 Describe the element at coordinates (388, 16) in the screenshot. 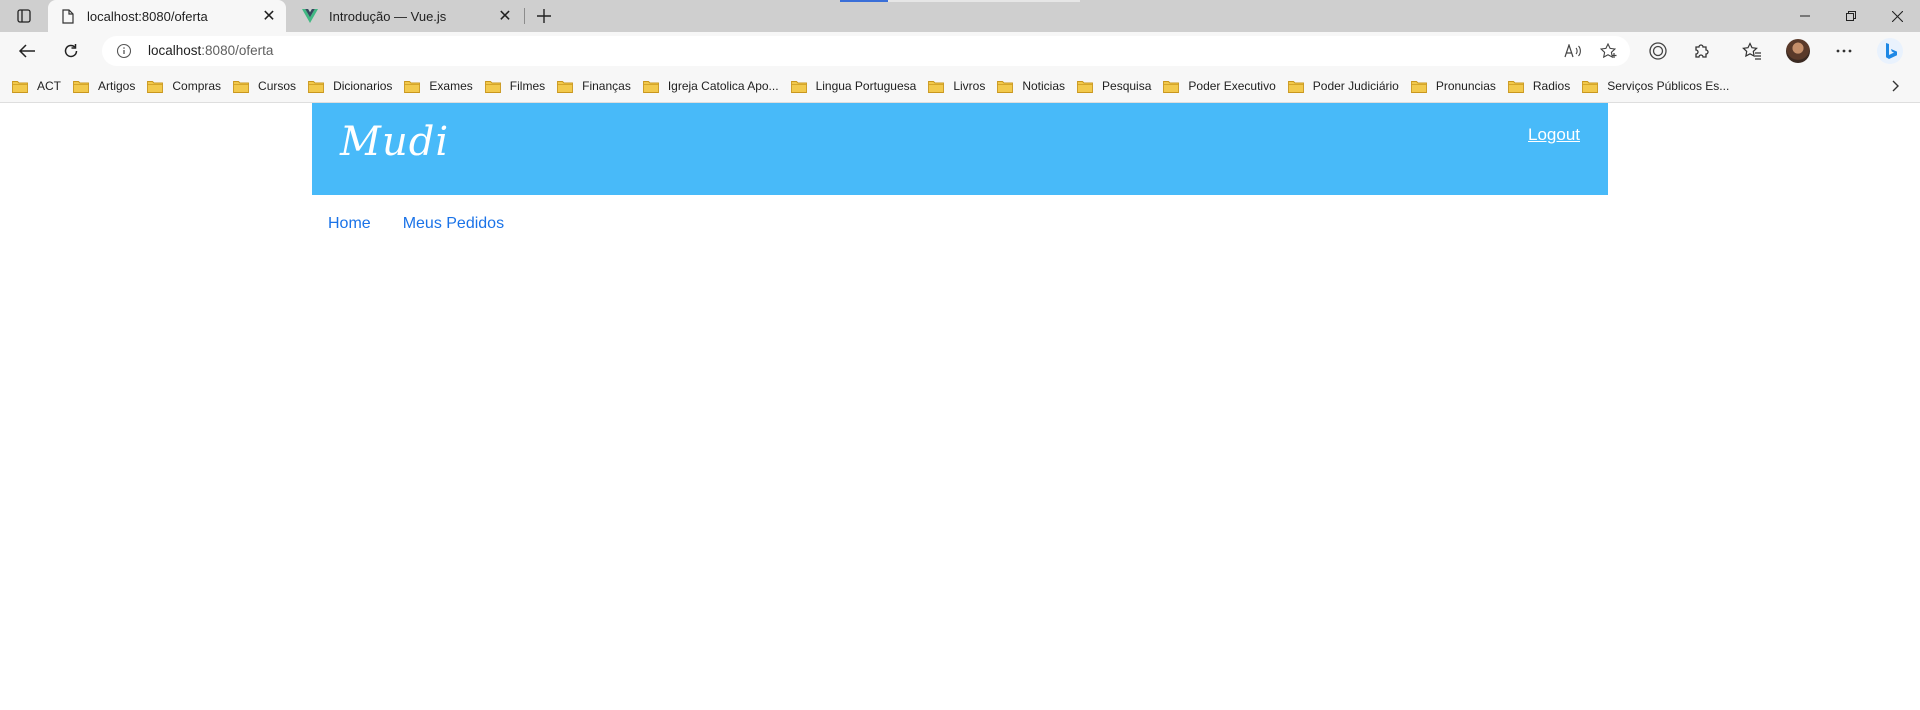

I see `tab-title: Introdução — Vue.js` at that location.